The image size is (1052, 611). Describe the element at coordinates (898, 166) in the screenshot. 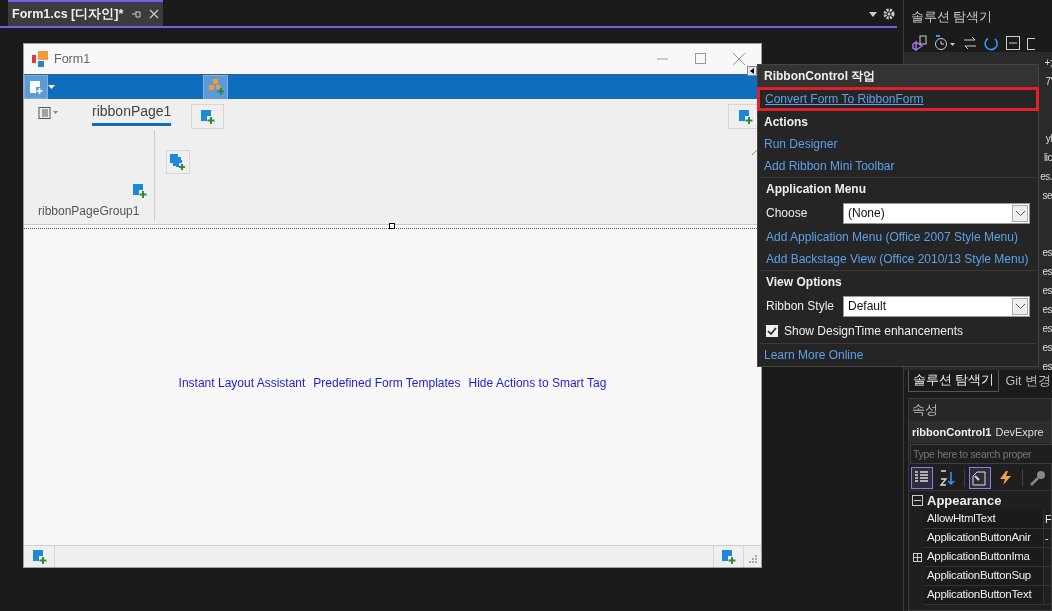

I see `action-link: Add Ribbon Mini Toolbar` at that location.